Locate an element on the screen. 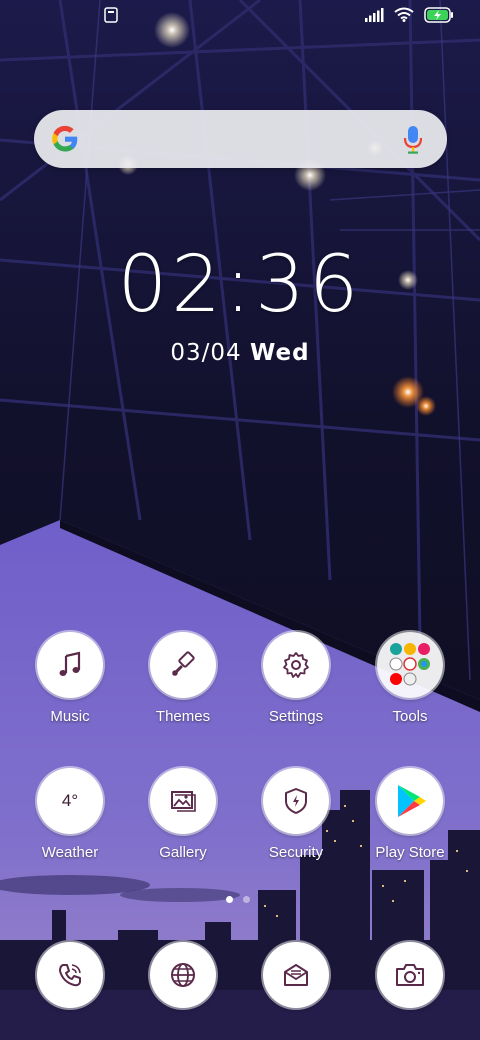 The width and height of the screenshot is (480, 1040). music-note-icon is located at coordinates (70, 663).